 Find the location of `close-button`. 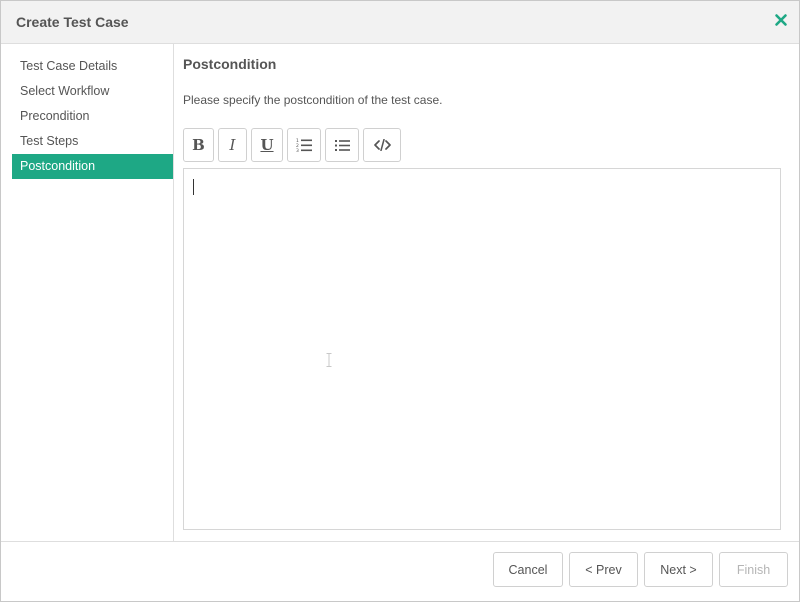

close-button is located at coordinates (781, 20).